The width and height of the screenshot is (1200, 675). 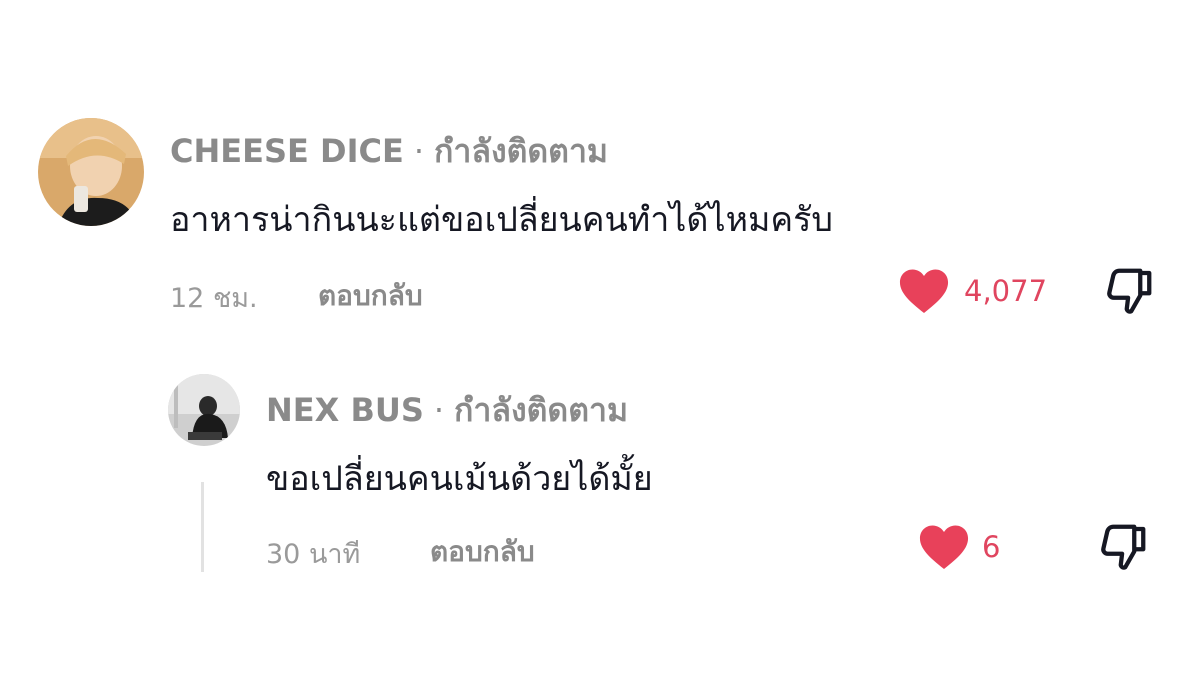 I want to click on comment-header: NEX BUS · กำลังติดตาม, so click(x=447, y=410).